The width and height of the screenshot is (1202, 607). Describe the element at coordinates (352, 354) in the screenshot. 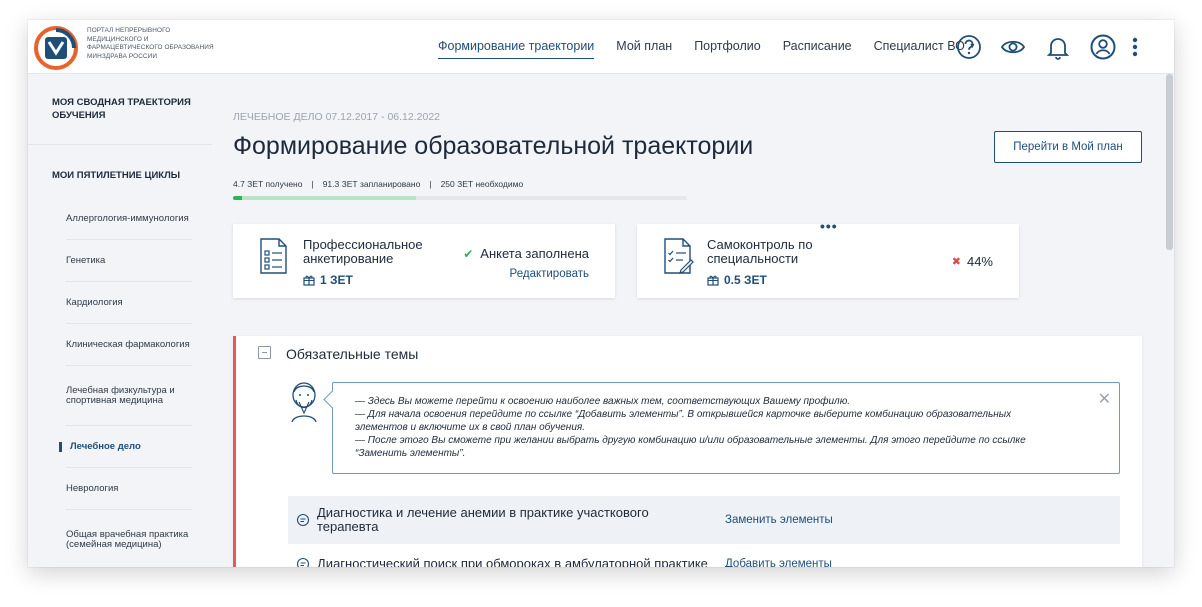

I see `mandatory-topics-title: Обязательные темы` at that location.